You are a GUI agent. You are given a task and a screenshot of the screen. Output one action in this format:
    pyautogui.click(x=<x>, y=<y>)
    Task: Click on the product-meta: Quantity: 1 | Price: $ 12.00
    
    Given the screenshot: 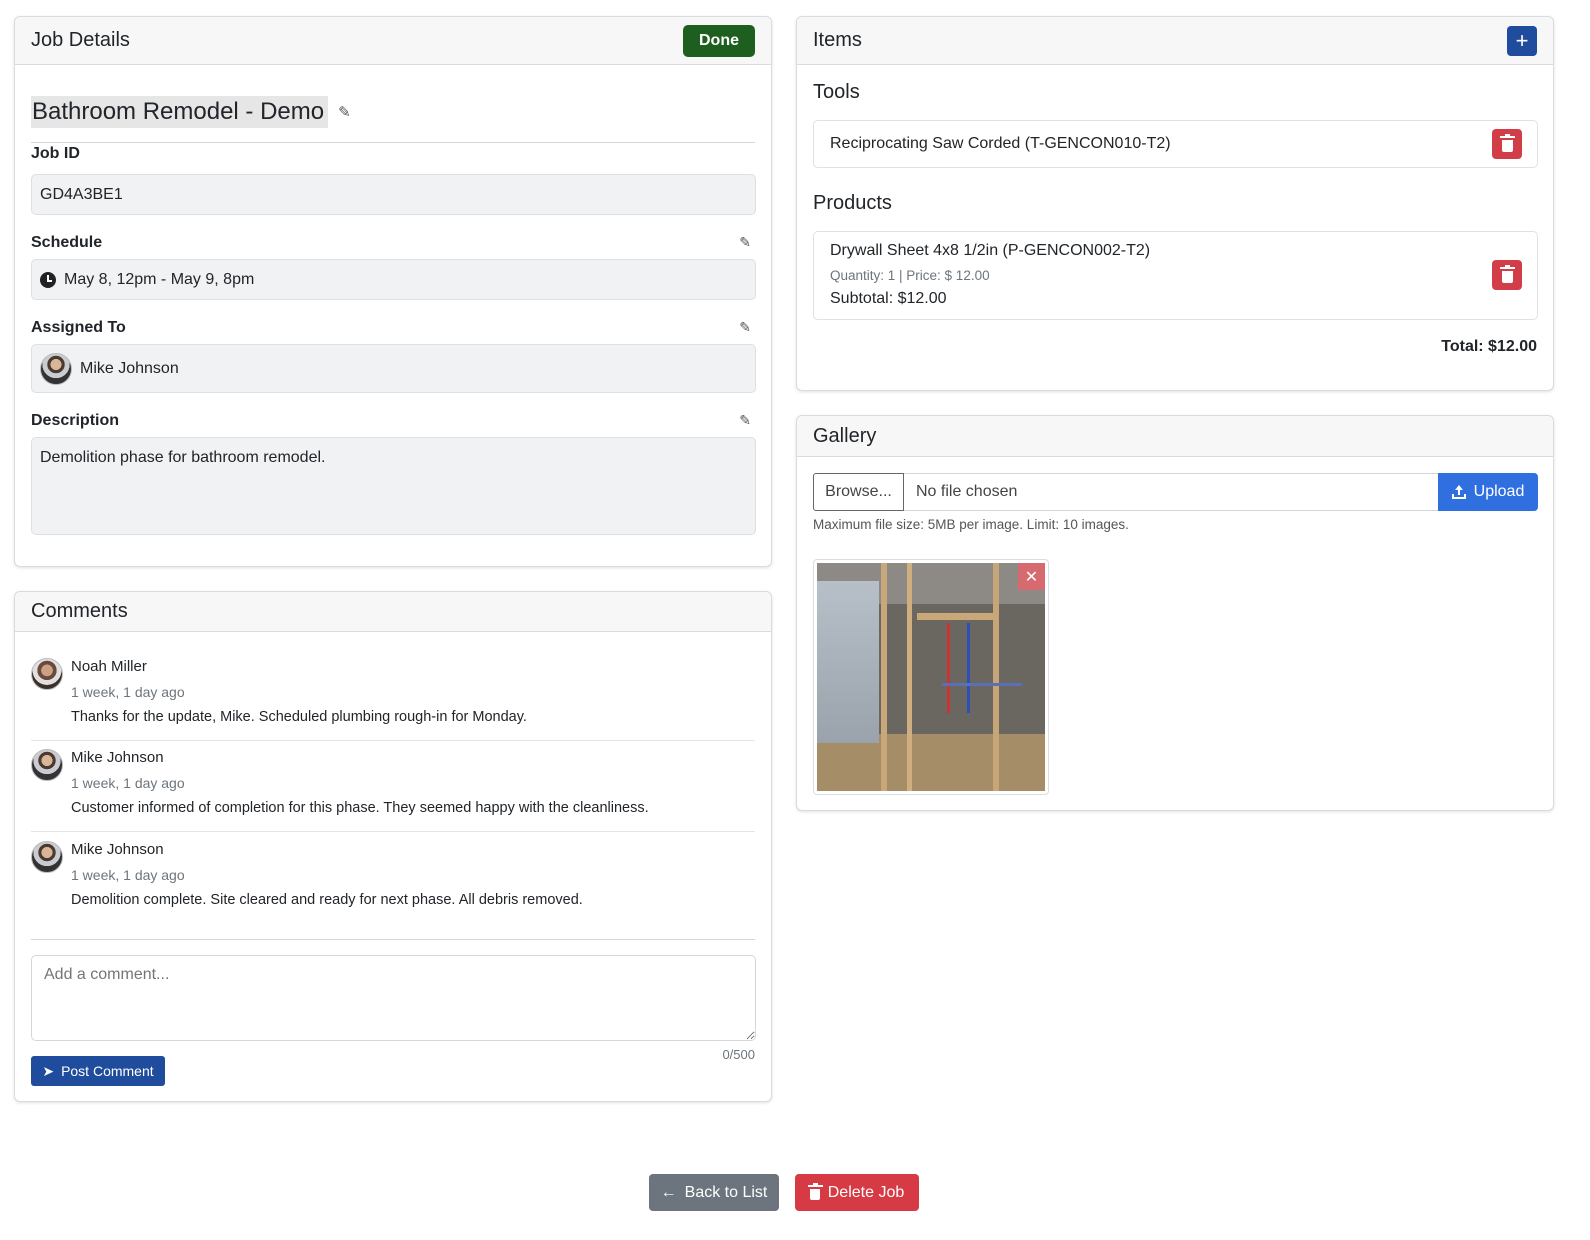 What is the action you would take?
    pyautogui.click(x=910, y=275)
    